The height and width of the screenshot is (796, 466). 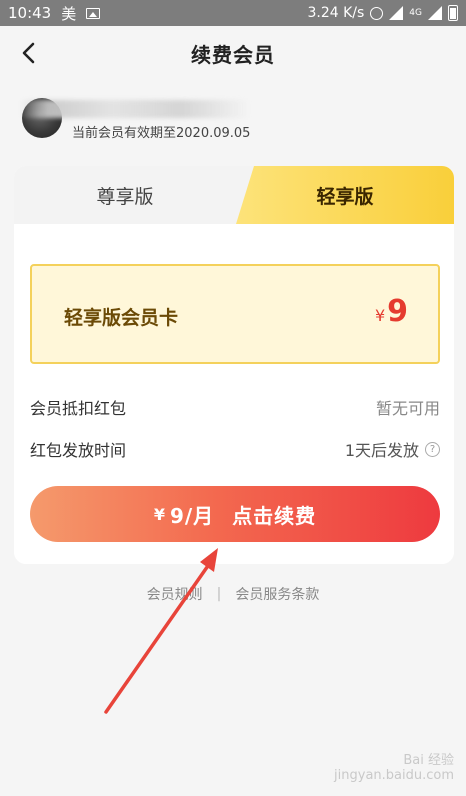 I want to click on renew-currency: ¥, so click(x=159, y=514).